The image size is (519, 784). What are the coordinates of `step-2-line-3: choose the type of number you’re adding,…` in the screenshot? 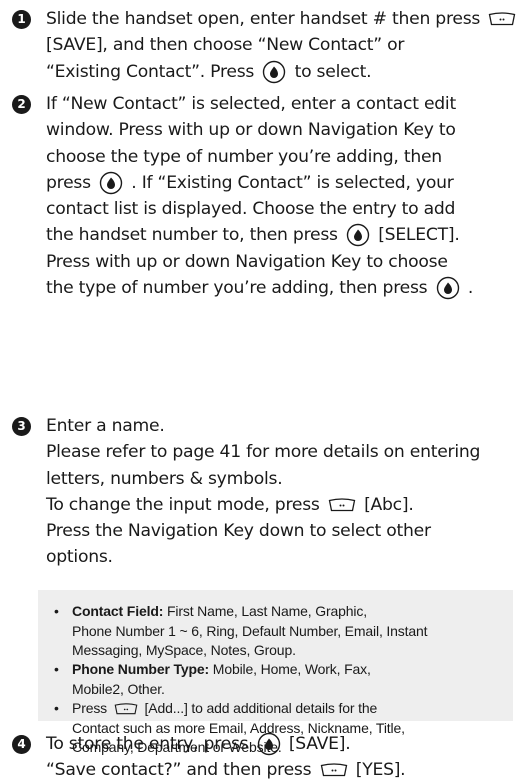 It's located at (244, 156).